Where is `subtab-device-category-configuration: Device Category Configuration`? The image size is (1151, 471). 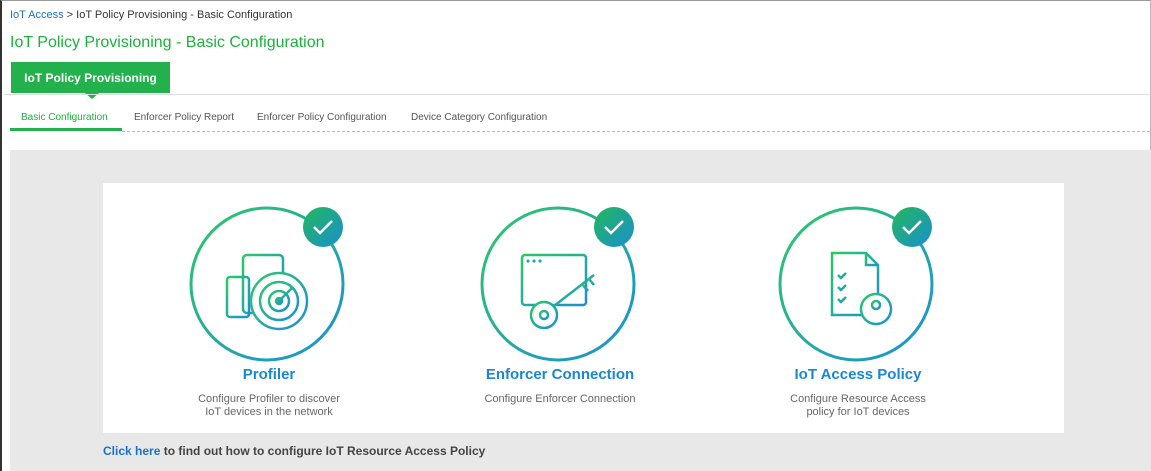 subtab-device-category-configuration: Device Category Configuration is located at coordinates (479, 117).